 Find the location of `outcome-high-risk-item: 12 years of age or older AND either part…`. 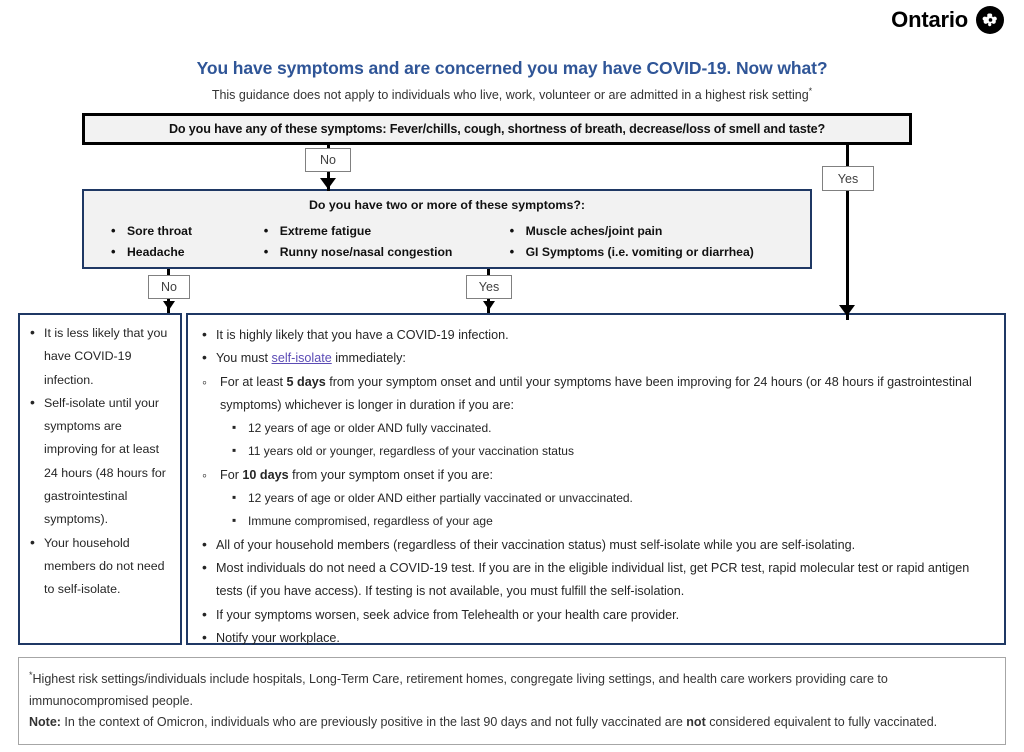

outcome-high-risk-item: 12 years of age or older AND either part… is located at coordinates (594, 498).